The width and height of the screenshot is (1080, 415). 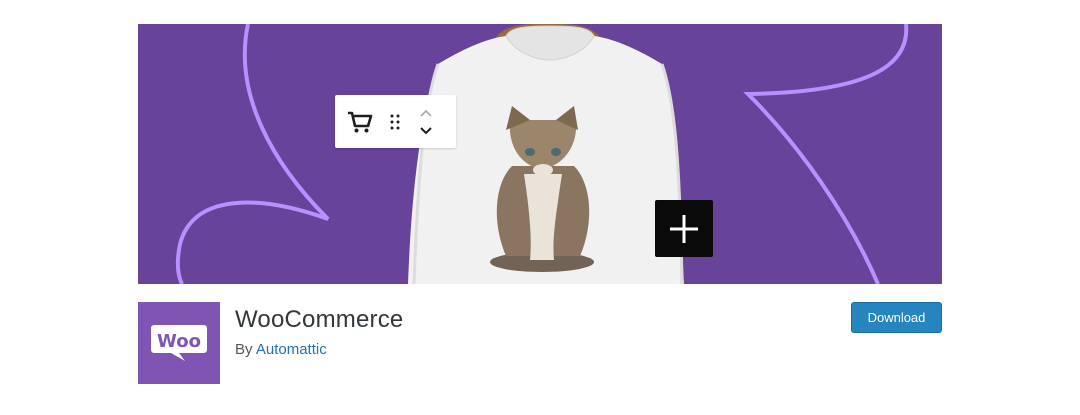 I want to click on block-toolbar, so click(x=395, y=121).